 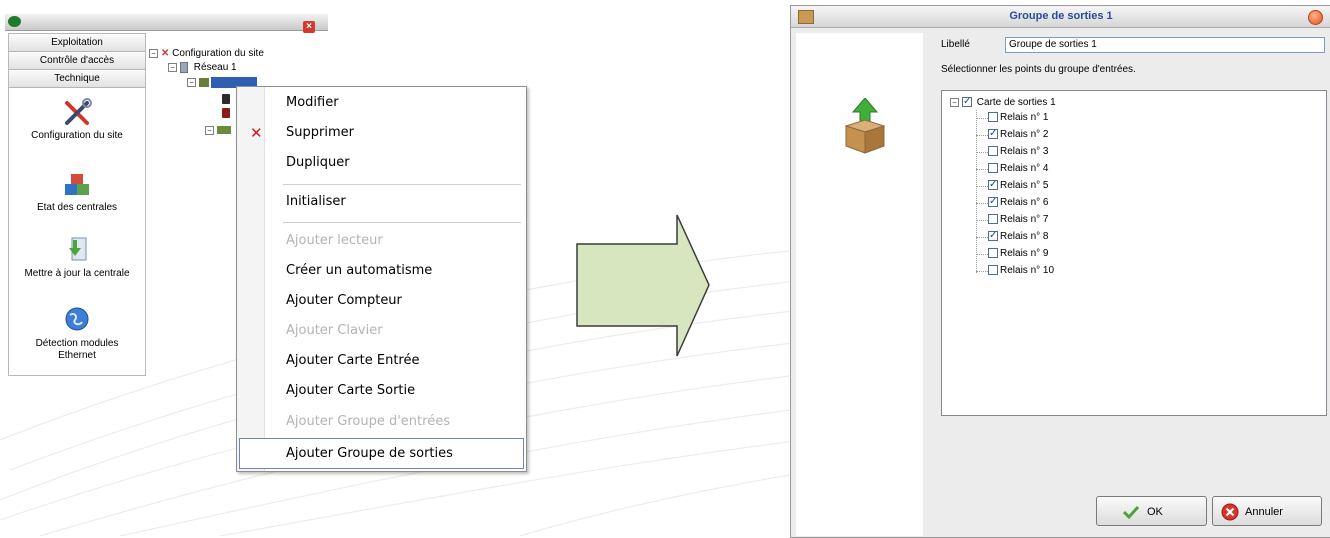 What do you see at coordinates (77, 319) in the screenshot?
I see `globe-icon` at bounding box center [77, 319].